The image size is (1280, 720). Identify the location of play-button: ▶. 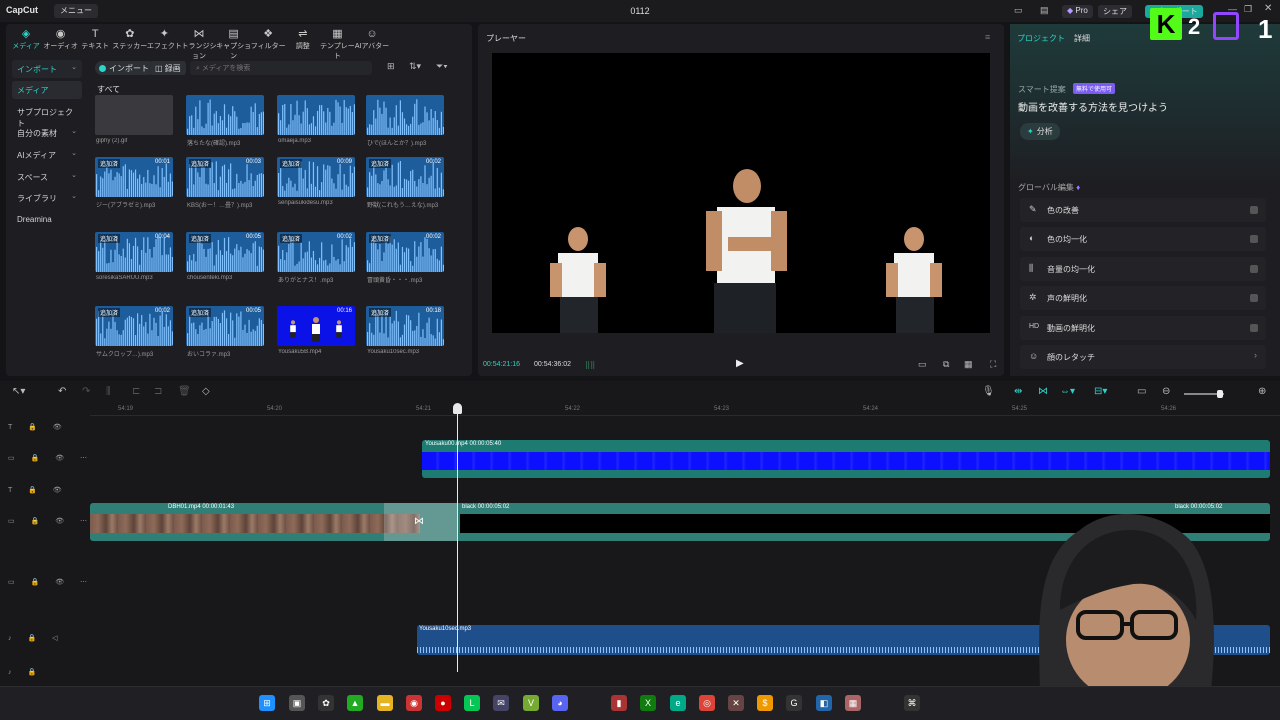
(740, 363).